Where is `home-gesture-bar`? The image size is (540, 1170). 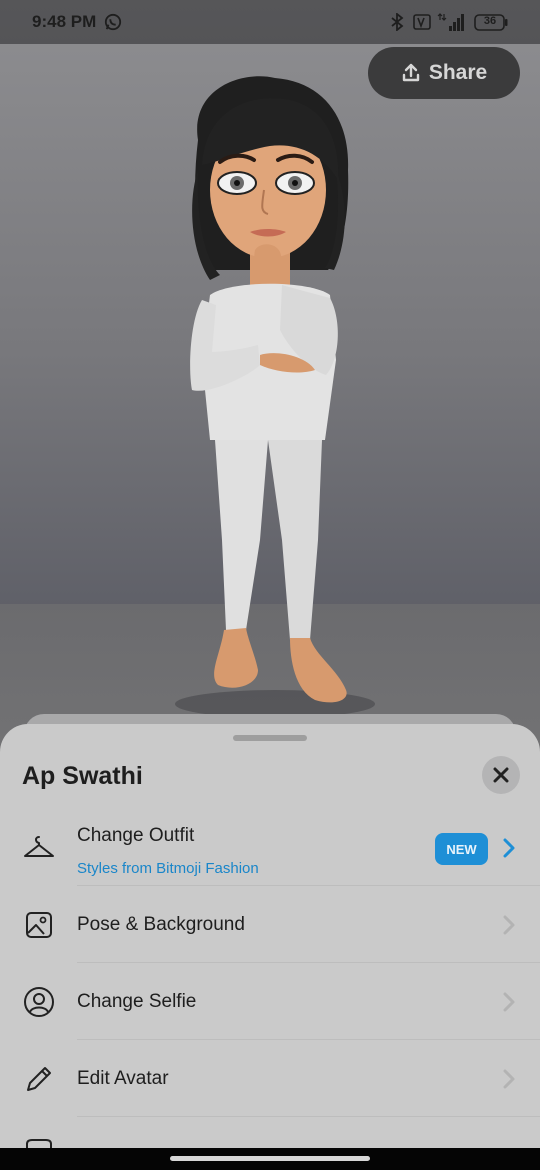
home-gesture-bar is located at coordinates (270, 1158).